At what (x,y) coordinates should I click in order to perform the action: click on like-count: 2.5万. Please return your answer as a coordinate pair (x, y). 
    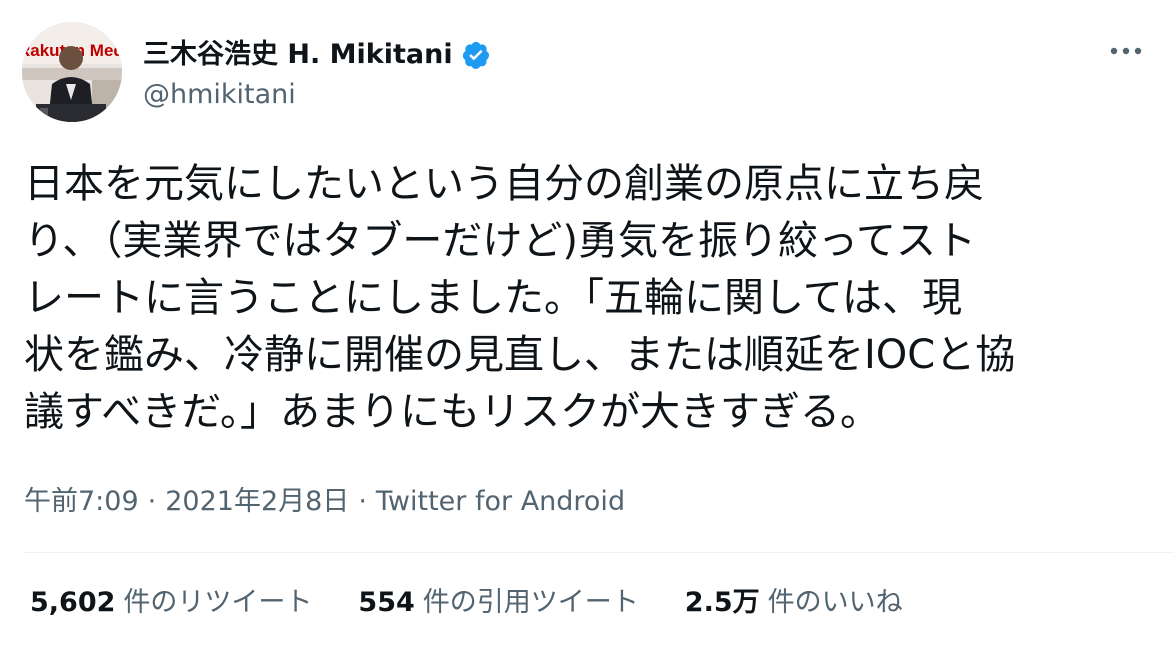
    Looking at the image, I should click on (722, 602).